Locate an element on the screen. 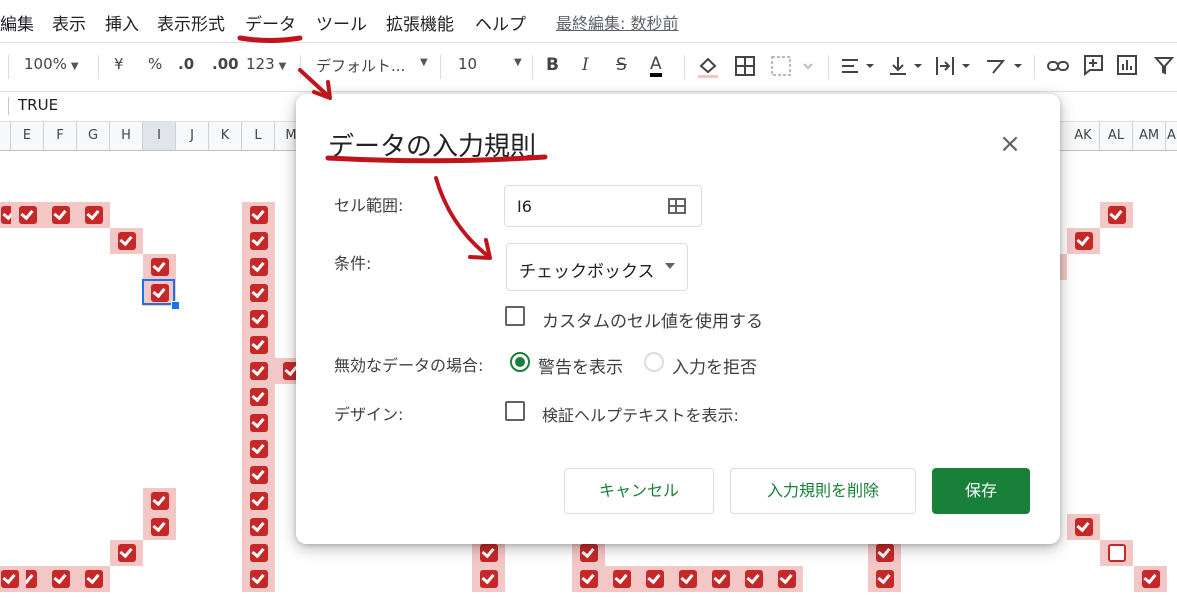 The height and width of the screenshot is (600, 1177). column-header-e: E is located at coordinates (27, 136).